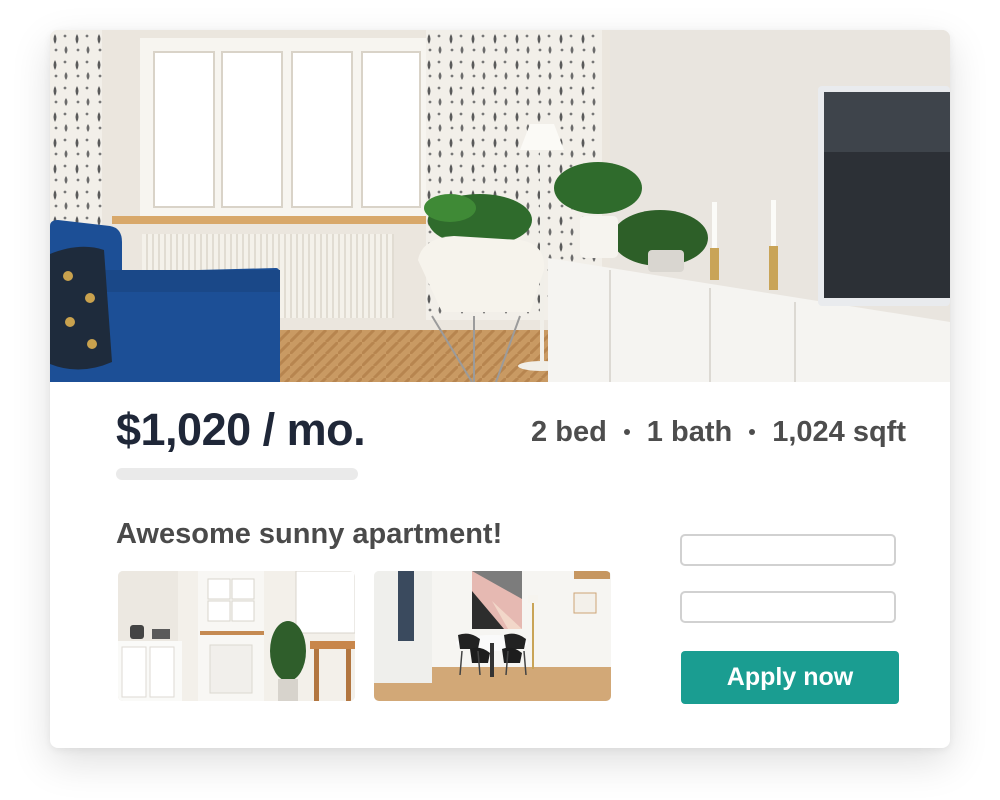  What do you see at coordinates (309, 534) in the screenshot?
I see `listing-title: Awesome sunny apartment!` at bounding box center [309, 534].